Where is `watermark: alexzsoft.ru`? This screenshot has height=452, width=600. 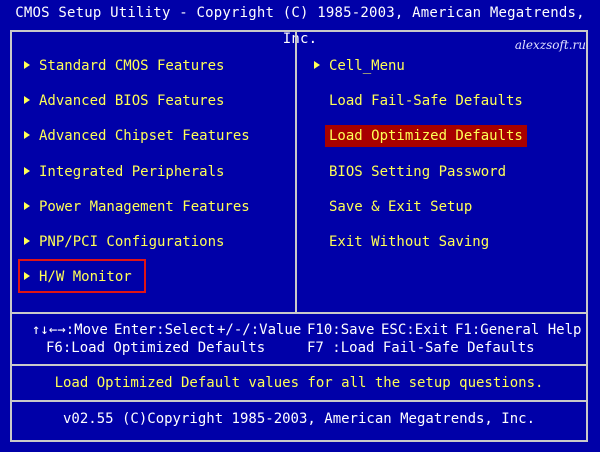 watermark: alexzsoft.ru is located at coordinates (550, 45).